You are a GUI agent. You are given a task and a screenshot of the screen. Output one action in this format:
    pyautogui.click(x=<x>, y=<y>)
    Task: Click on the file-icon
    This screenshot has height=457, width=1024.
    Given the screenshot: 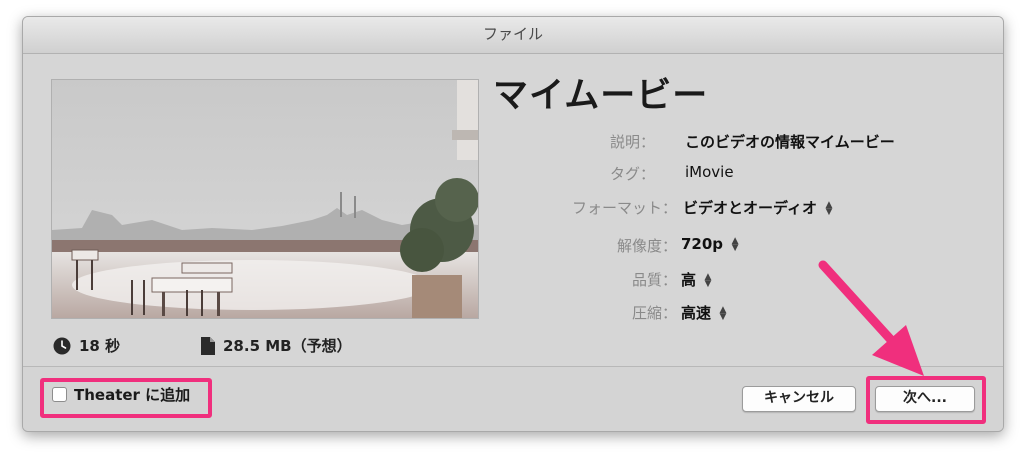 What is the action you would take?
    pyautogui.click(x=208, y=345)
    